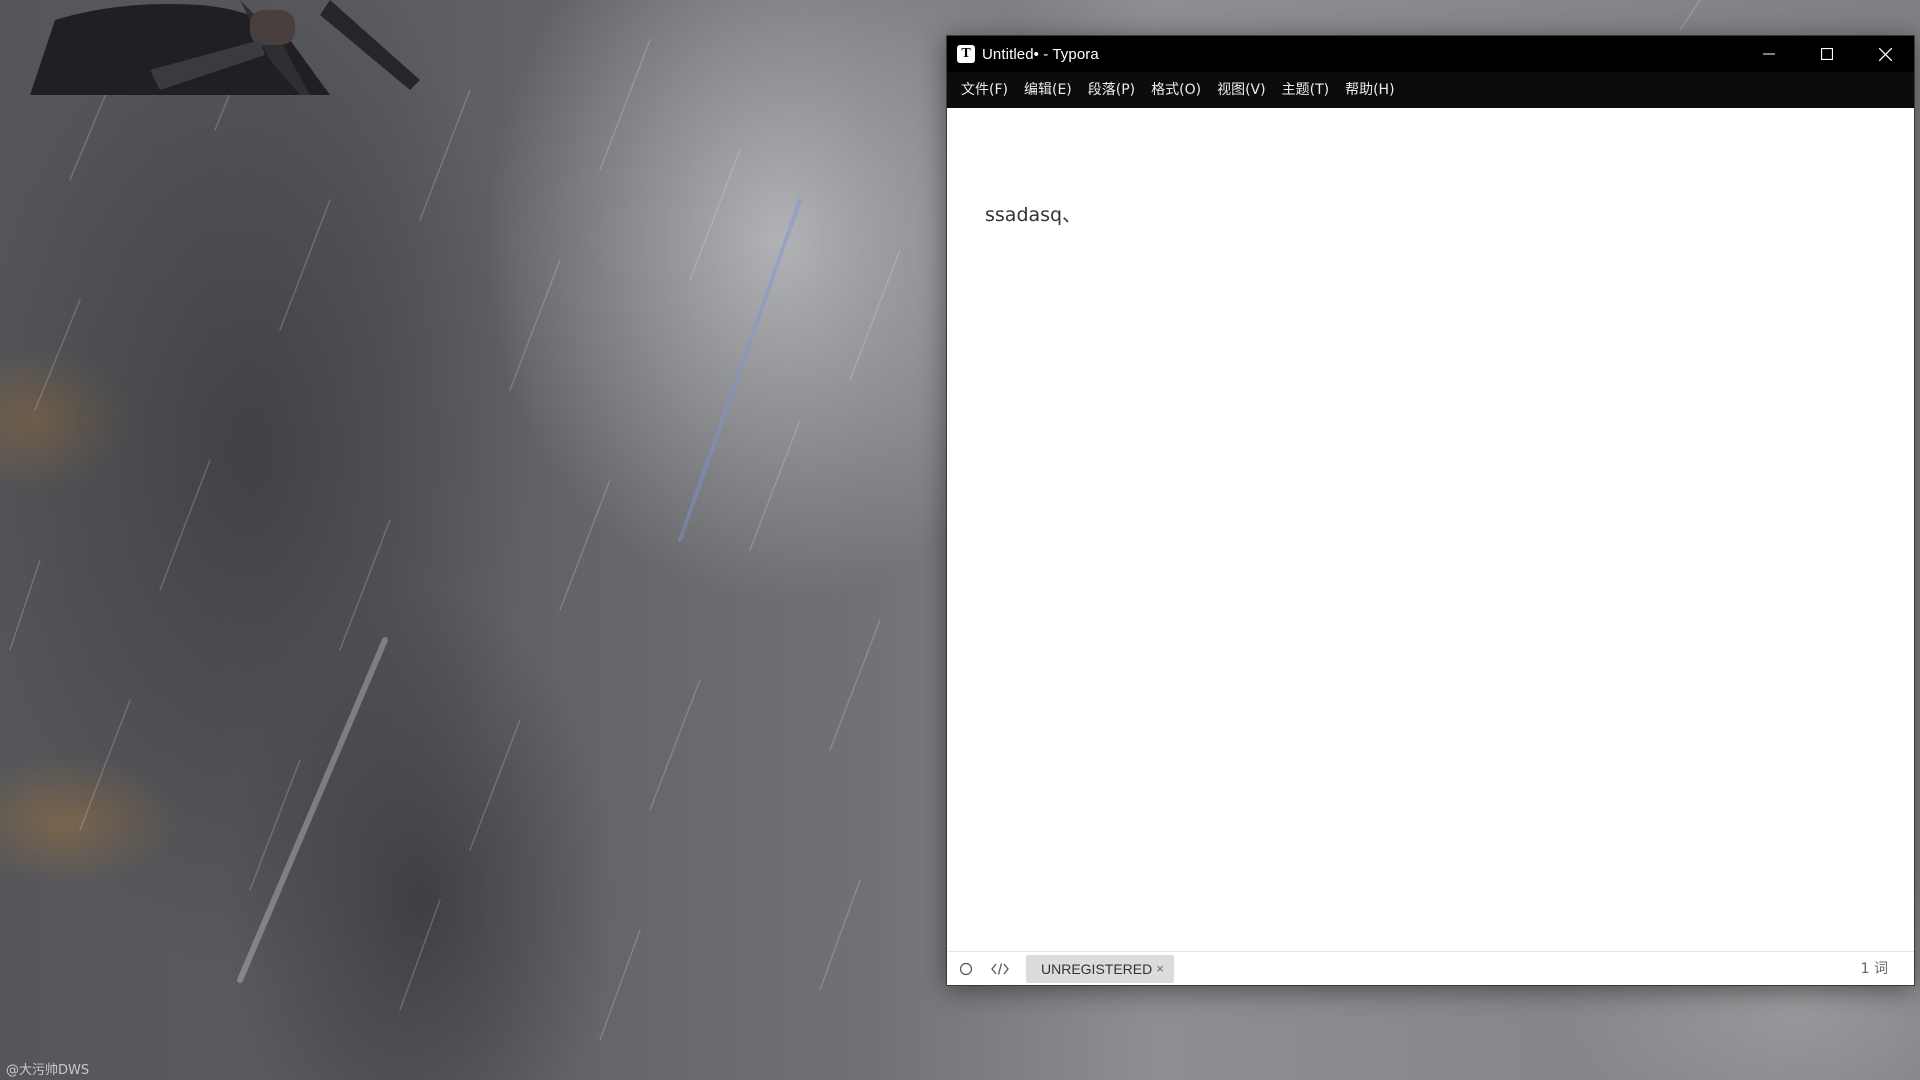 The width and height of the screenshot is (1920, 1080). I want to click on minimize-button, so click(1769, 54).